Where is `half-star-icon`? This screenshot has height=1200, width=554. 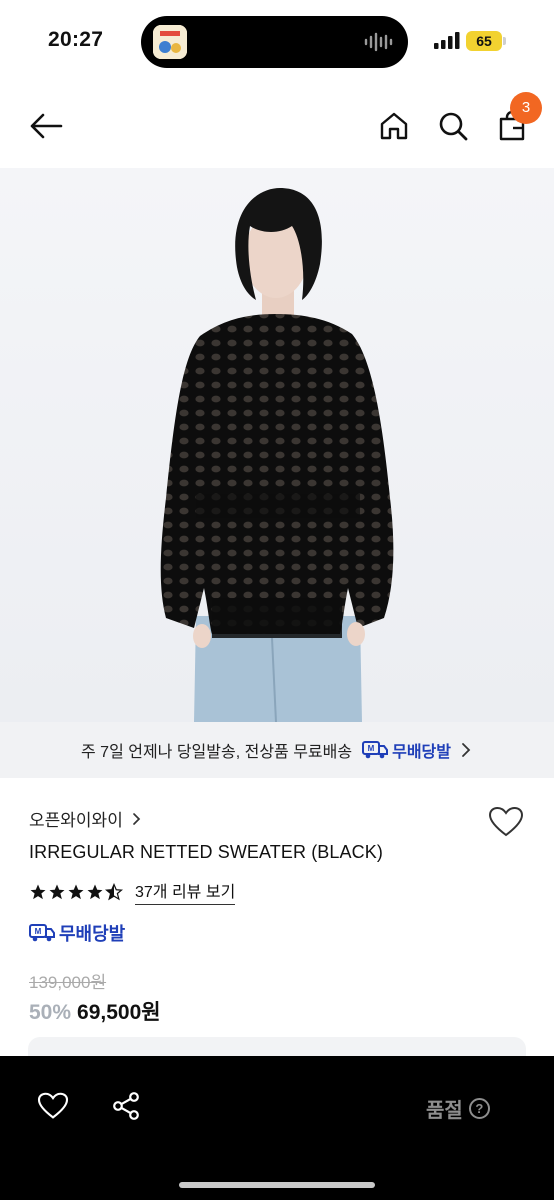 half-star-icon is located at coordinates (114, 891).